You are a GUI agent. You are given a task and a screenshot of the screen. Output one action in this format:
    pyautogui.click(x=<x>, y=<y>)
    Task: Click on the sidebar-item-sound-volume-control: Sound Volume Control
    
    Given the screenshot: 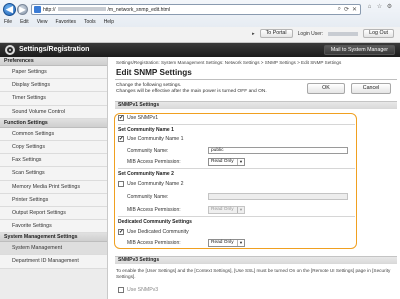 What is the action you would take?
    pyautogui.click(x=53, y=112)
    